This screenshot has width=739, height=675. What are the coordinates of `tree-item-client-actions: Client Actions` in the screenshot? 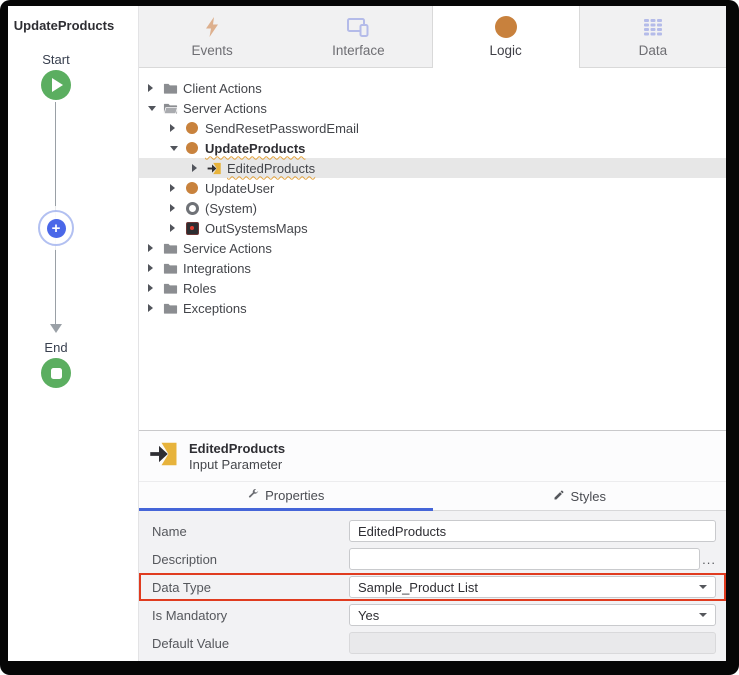 It's located at (432, 88).